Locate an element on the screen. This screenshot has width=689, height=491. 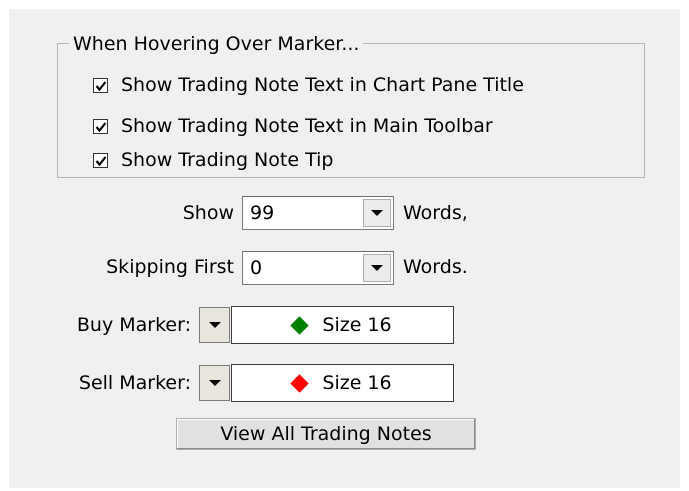
checkbox-note-tip is located at coordinates (100, 160).